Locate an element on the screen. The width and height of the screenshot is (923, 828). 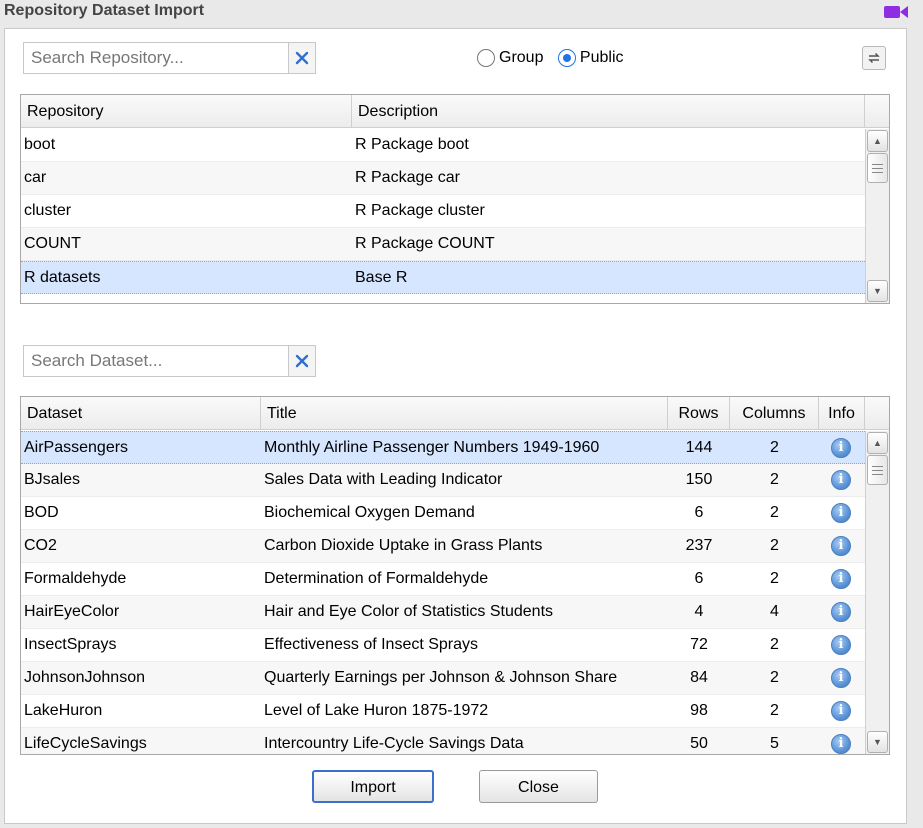
column-header-description: Description is located at coordinates (608, 111).